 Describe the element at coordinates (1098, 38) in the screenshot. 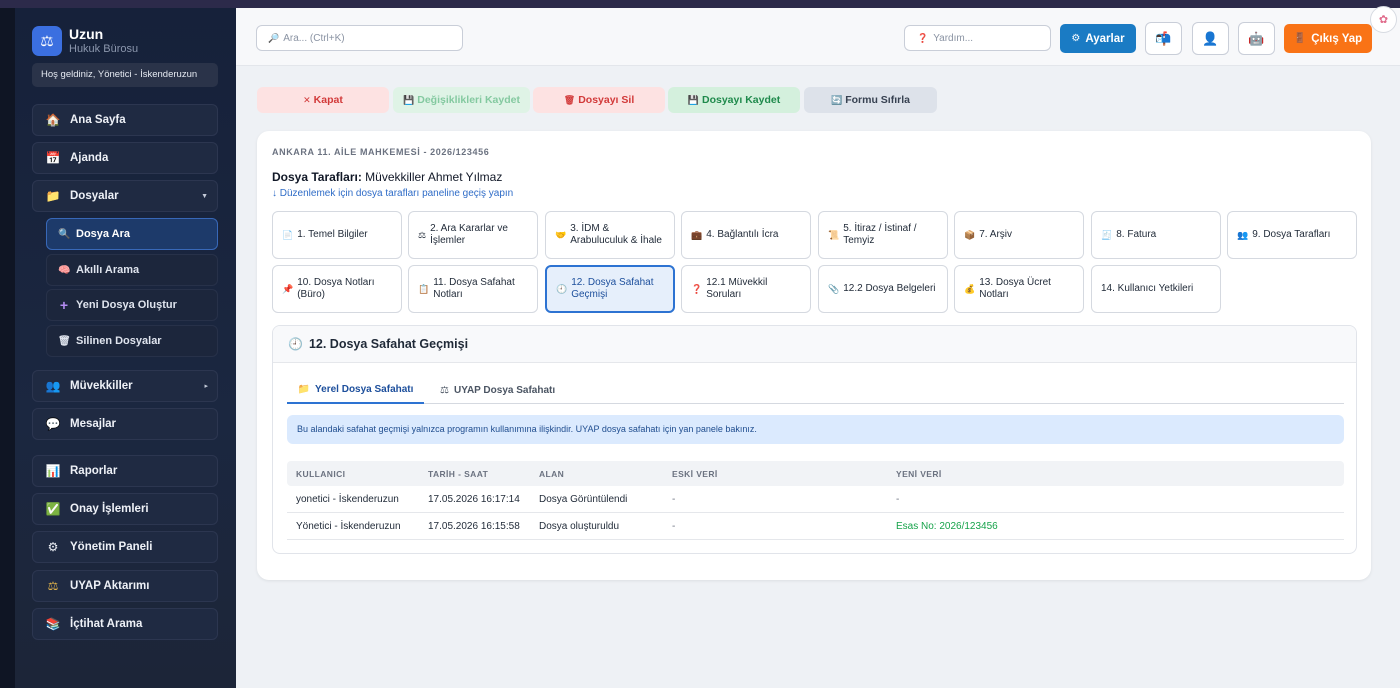

I see `settings-button: ⚙ Ayarlar` at that location.